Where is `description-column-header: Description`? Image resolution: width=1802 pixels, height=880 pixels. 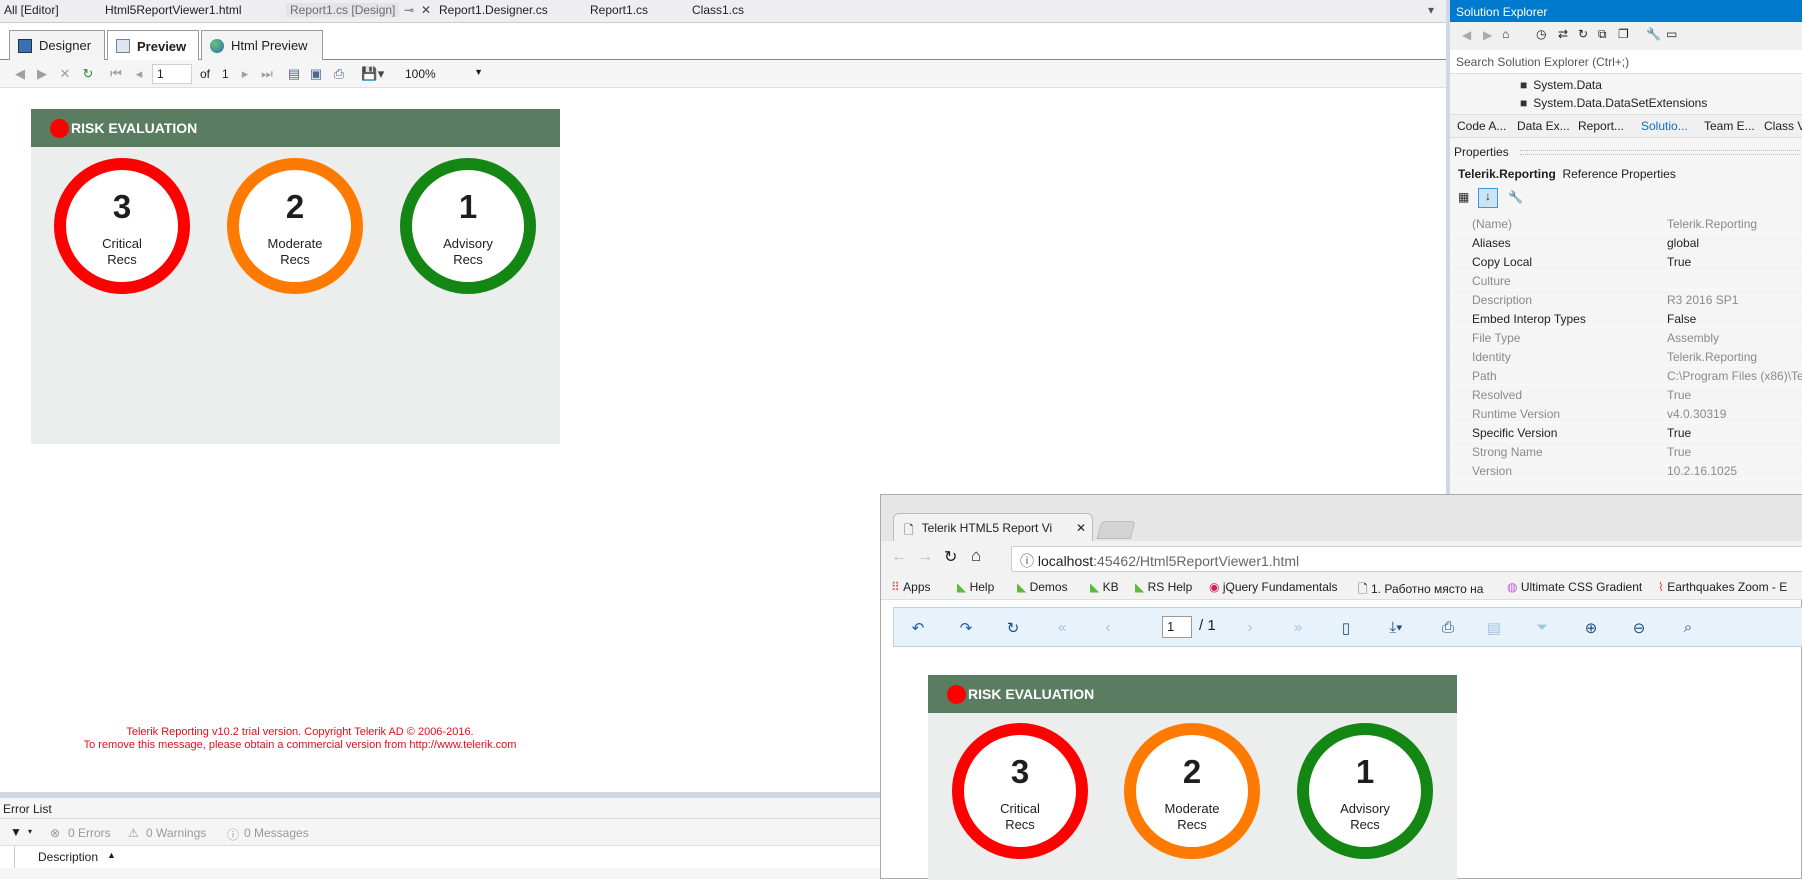 description-column-header: Description is located at coordinates (68, 857).